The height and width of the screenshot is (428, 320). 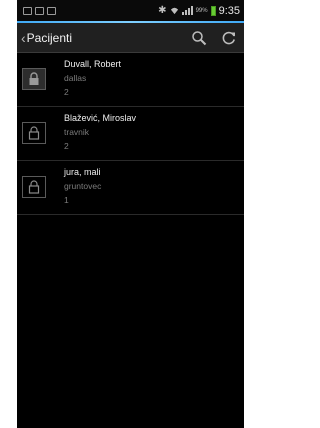 What do you see at coordinates (23, 37) in the screenshot?
I see `chevron-left-icon: ‹` at bounding box center [23, 37].